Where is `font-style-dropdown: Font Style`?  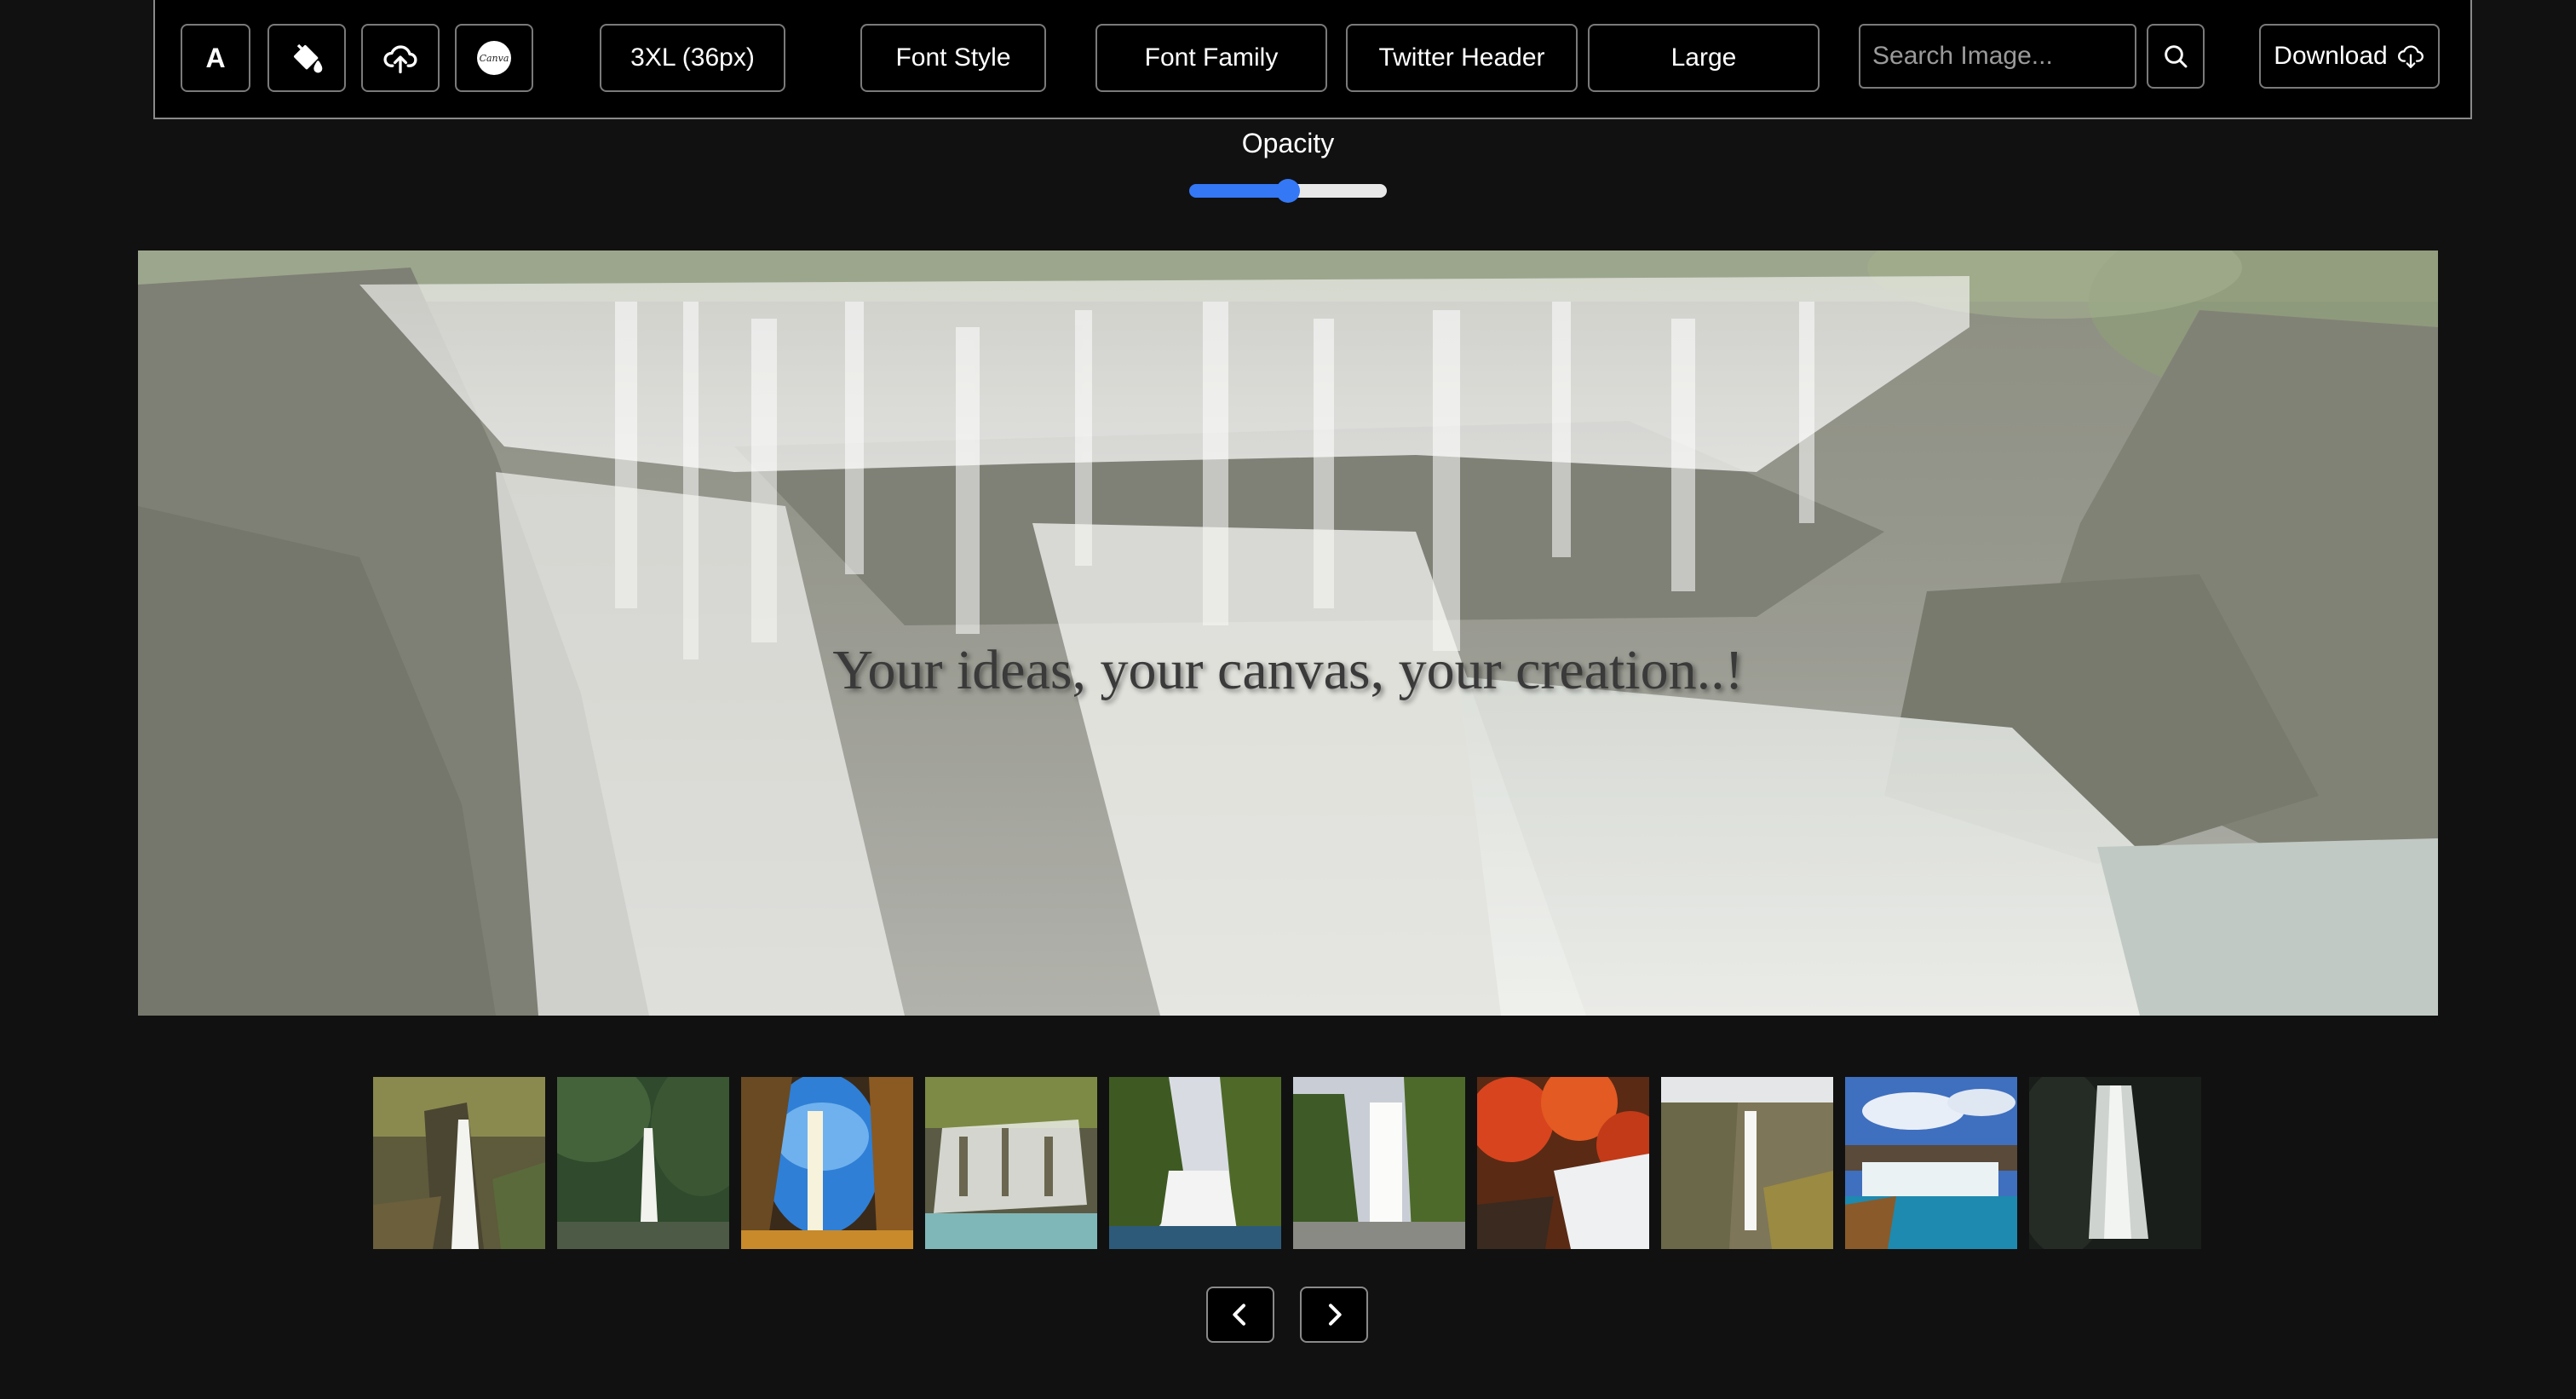 font-style-dropdown: Font Style is located at coordinates (953, 58).